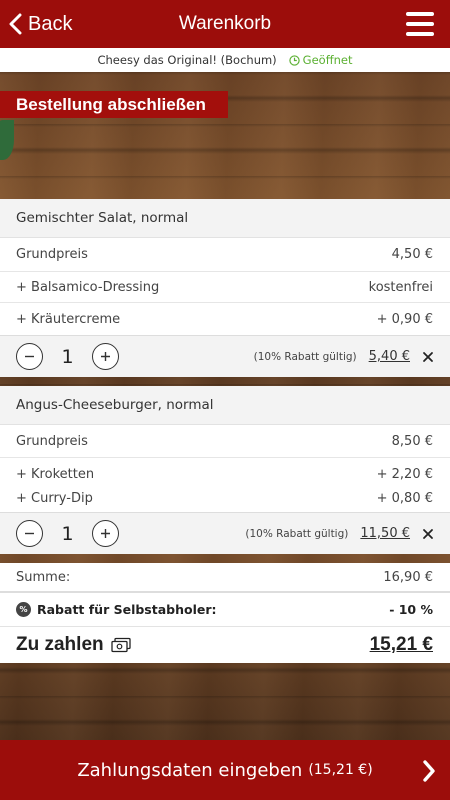  Describe the element at coordinates (408, 577) in the screenshot. I see `sum-value: 16,90 €` at that location.